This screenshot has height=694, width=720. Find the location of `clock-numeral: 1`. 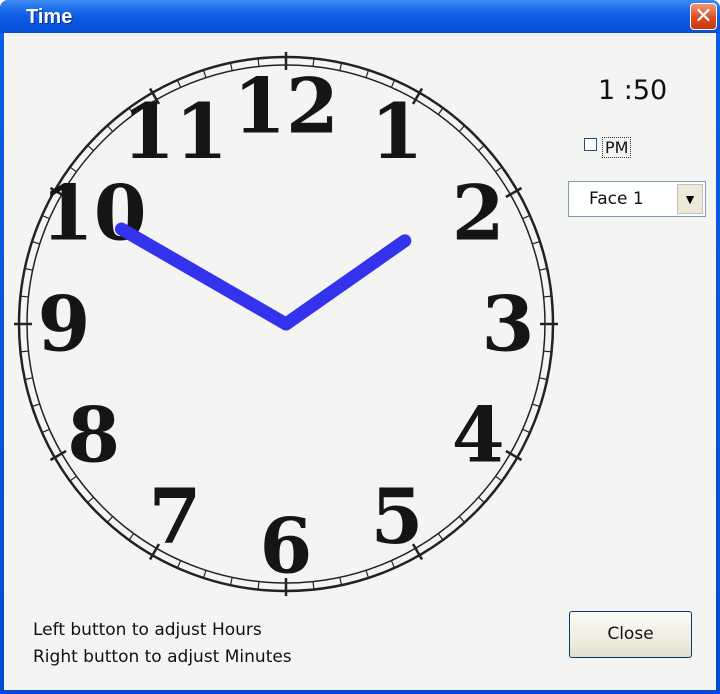

clock-numeral: 1 is located at coordinates (397, 131).